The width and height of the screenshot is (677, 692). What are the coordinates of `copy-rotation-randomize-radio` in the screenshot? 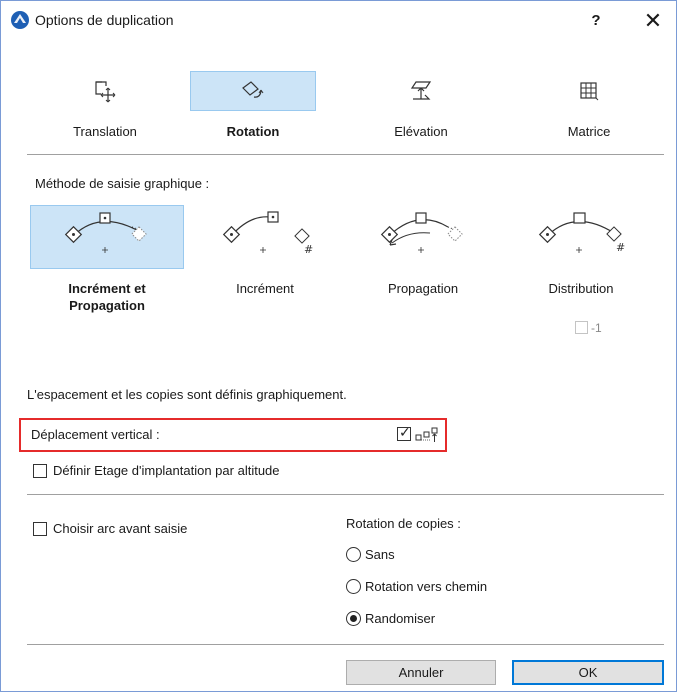 It's located at (353, 618).